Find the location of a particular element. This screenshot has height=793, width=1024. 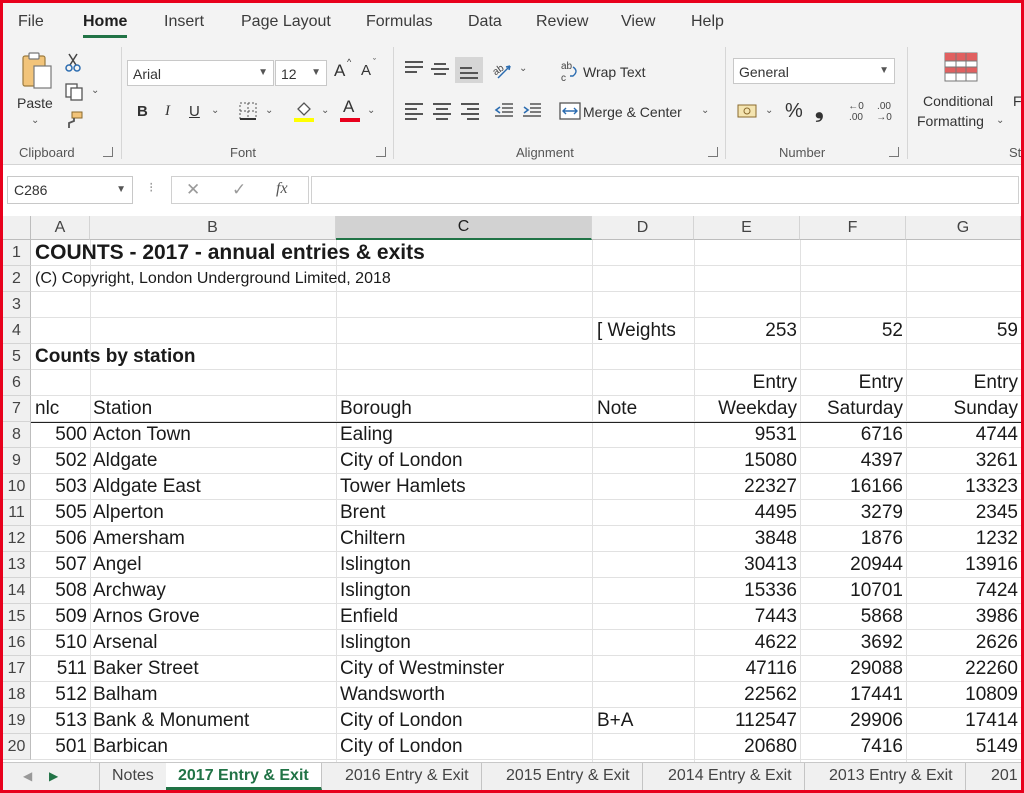

cell-station: Archway is located at coordinates (129, 591).